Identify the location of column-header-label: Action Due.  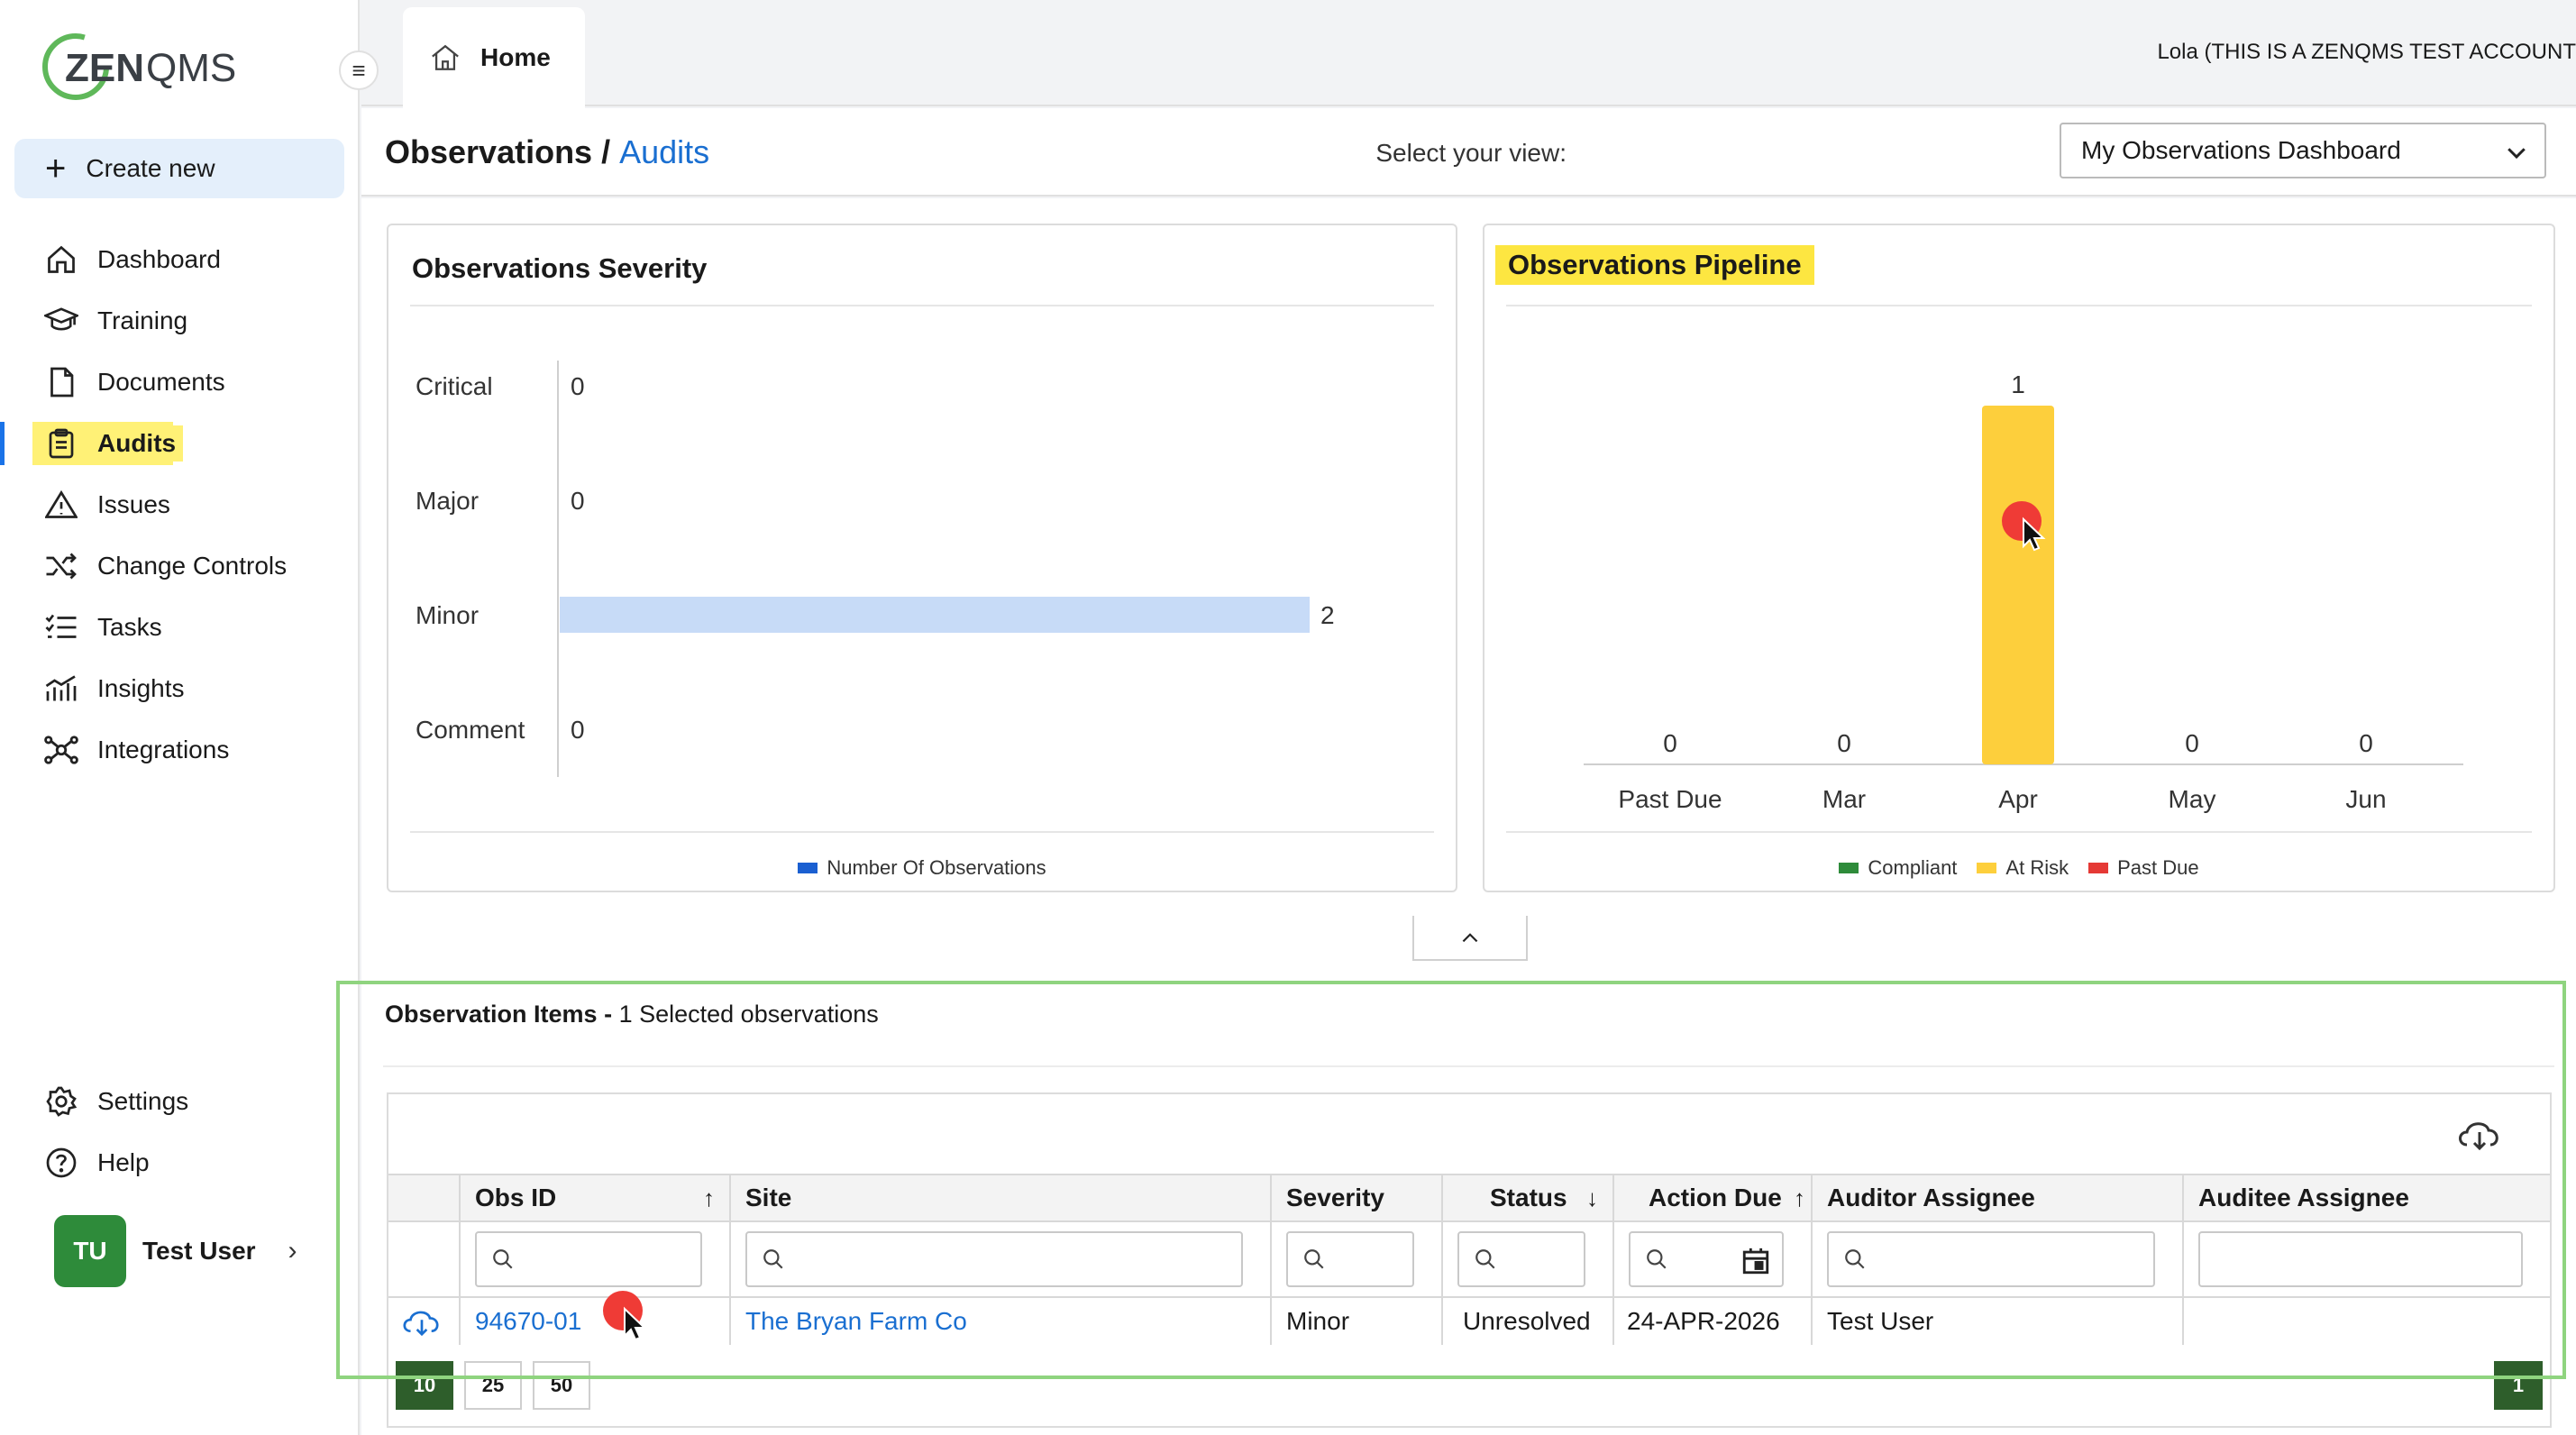
(1715, 1197).